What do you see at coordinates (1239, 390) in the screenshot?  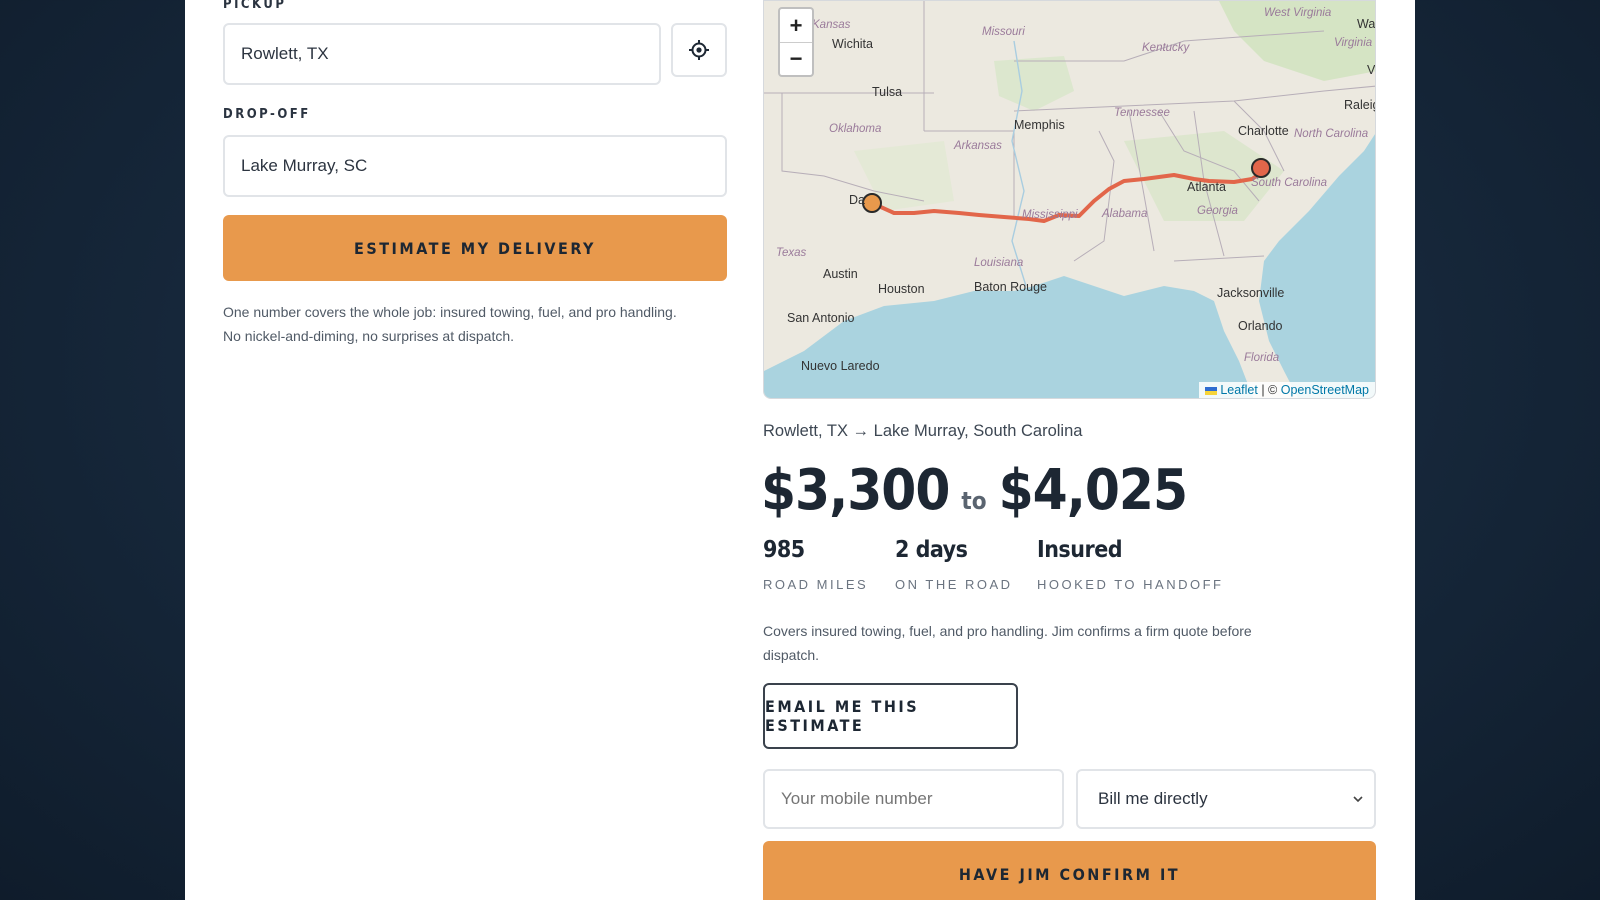 I see `leaflet-link: Leaflet` at bounding box center [1239, 390].